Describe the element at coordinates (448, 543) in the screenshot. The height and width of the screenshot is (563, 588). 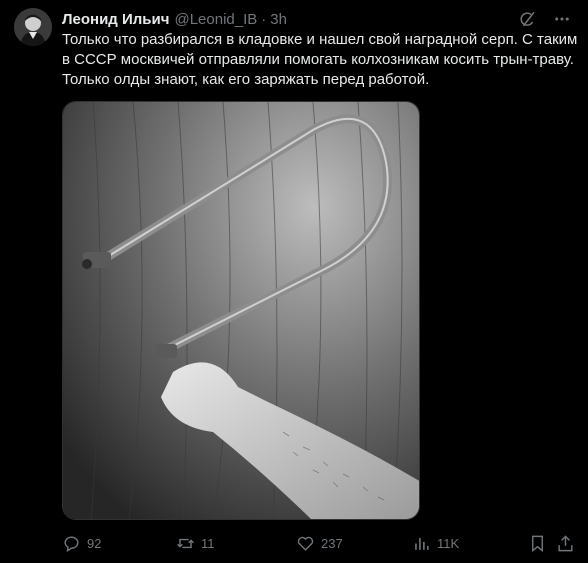
I see `views-count: 11K` at that location.